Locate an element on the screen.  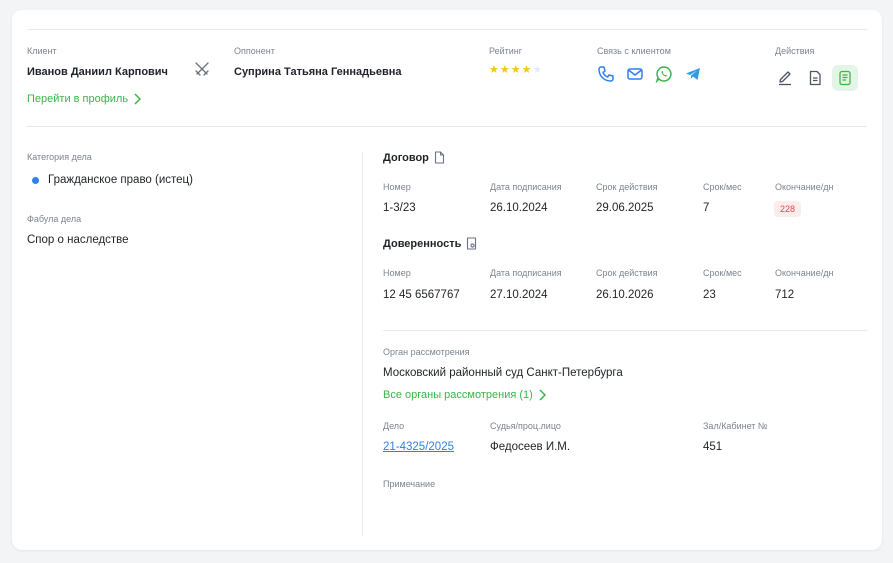
category-value: Гражданское право (истец) is located at coordinates (120, 180).